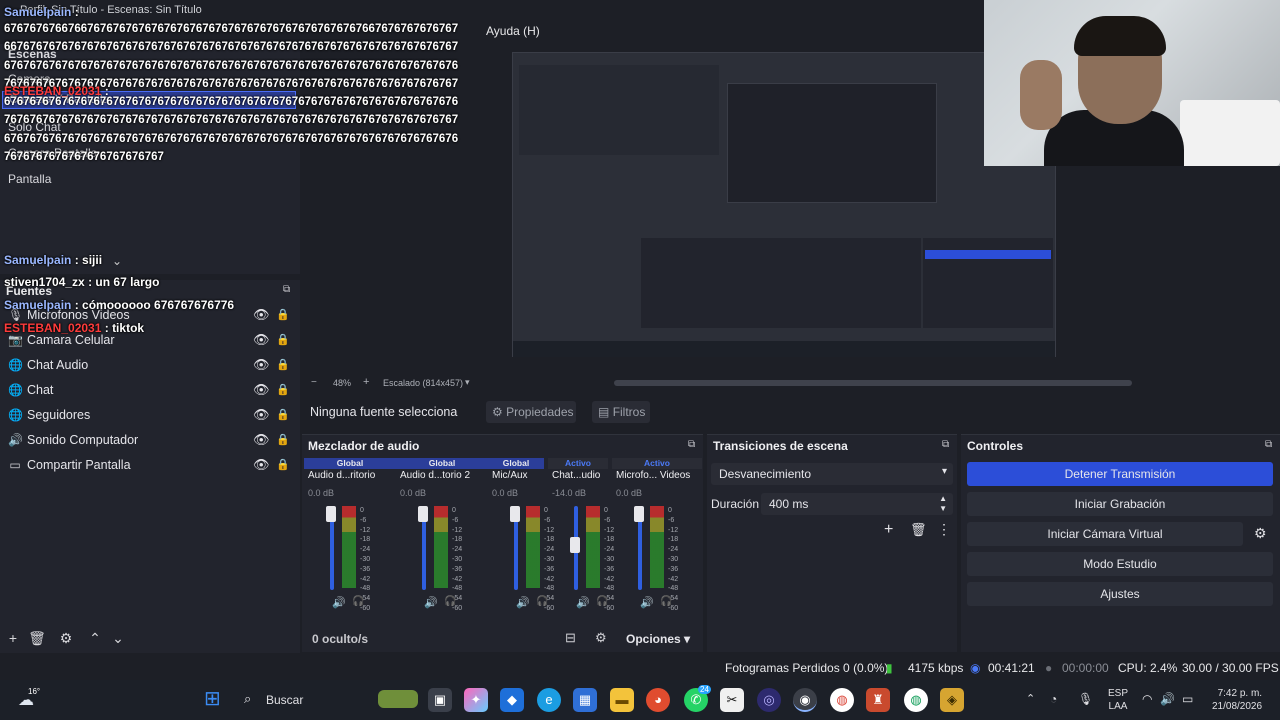 The image size is (1280, 720). What do you see at coordinates (285, 700) in the screenshot?
I see `search-placeholder: Buscar` at bounding box center [285, 700].